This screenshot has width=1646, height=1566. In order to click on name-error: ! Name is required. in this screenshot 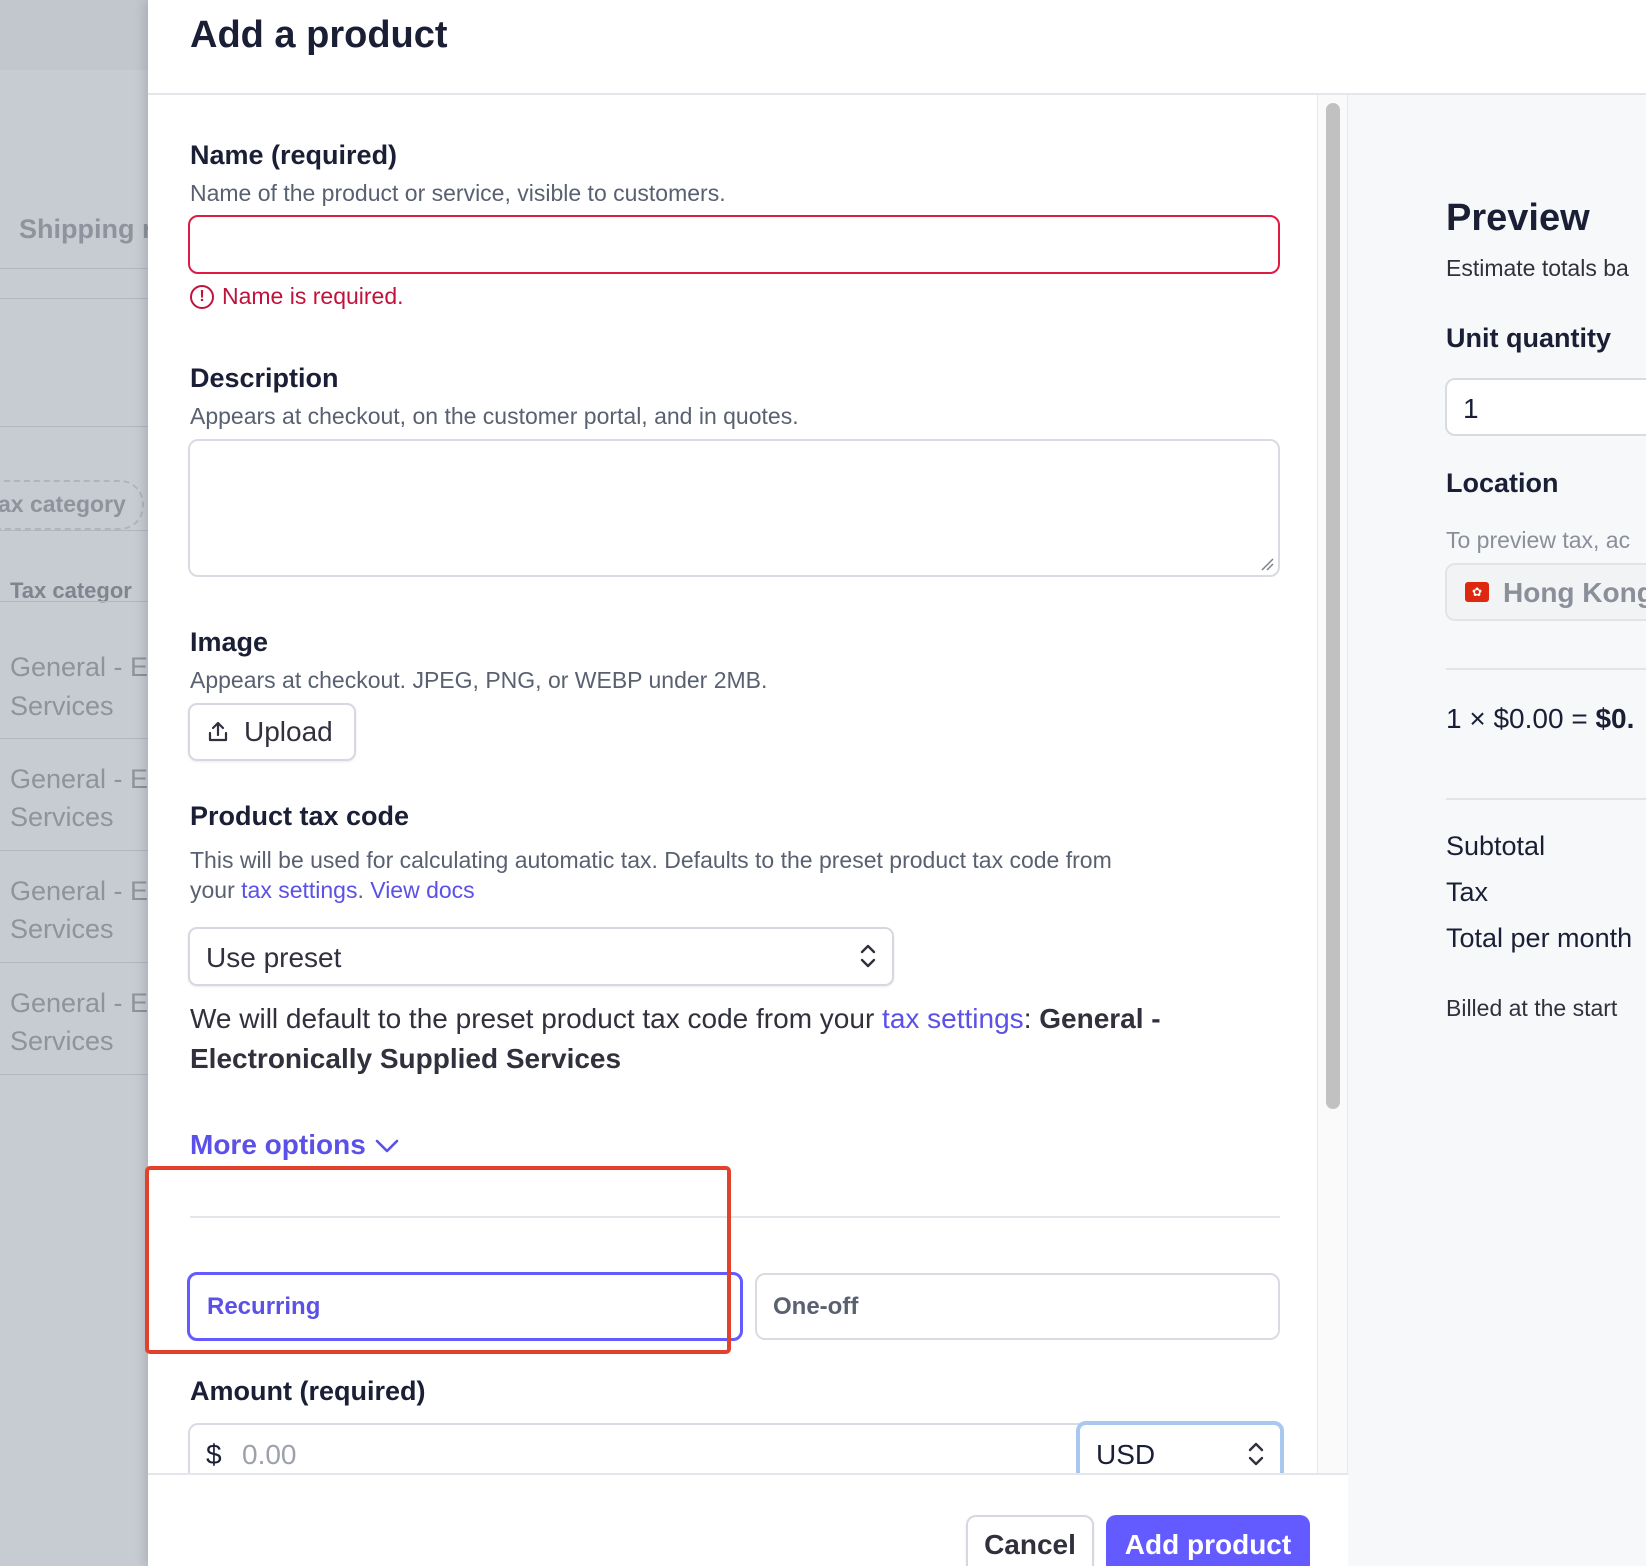, I will do `click(297, 296)`.